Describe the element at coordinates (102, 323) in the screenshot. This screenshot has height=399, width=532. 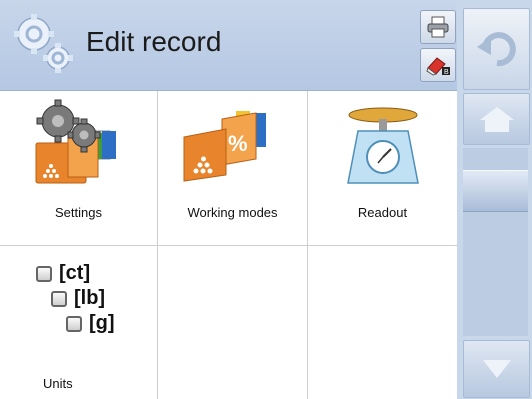
I see `unit-label: [g]` at that location.